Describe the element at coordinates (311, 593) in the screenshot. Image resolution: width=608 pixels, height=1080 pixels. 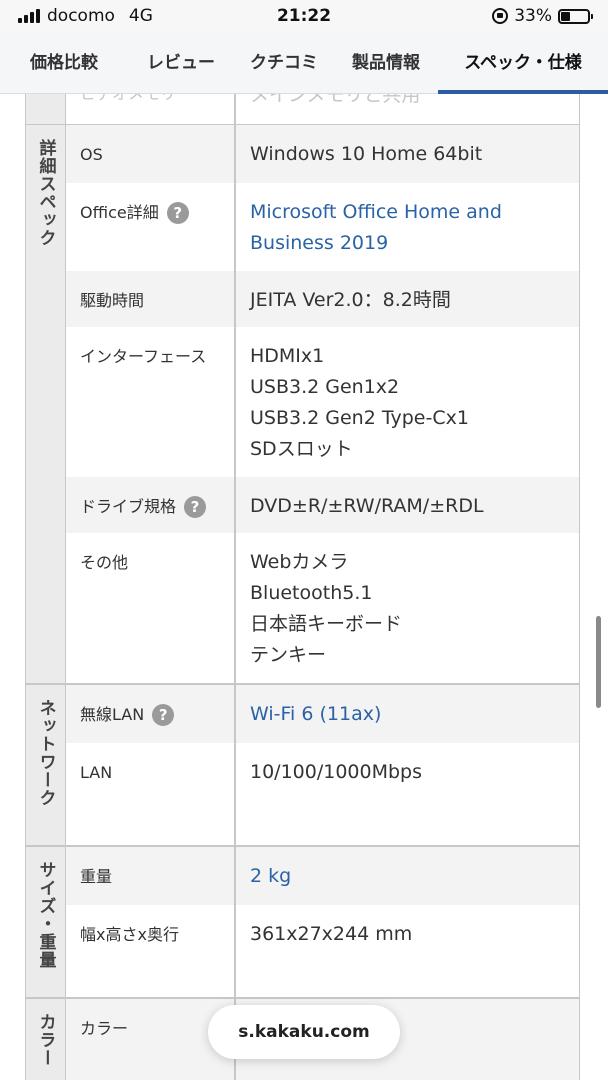
I see `spec-value-line: Bluetooth5.1` at that location.